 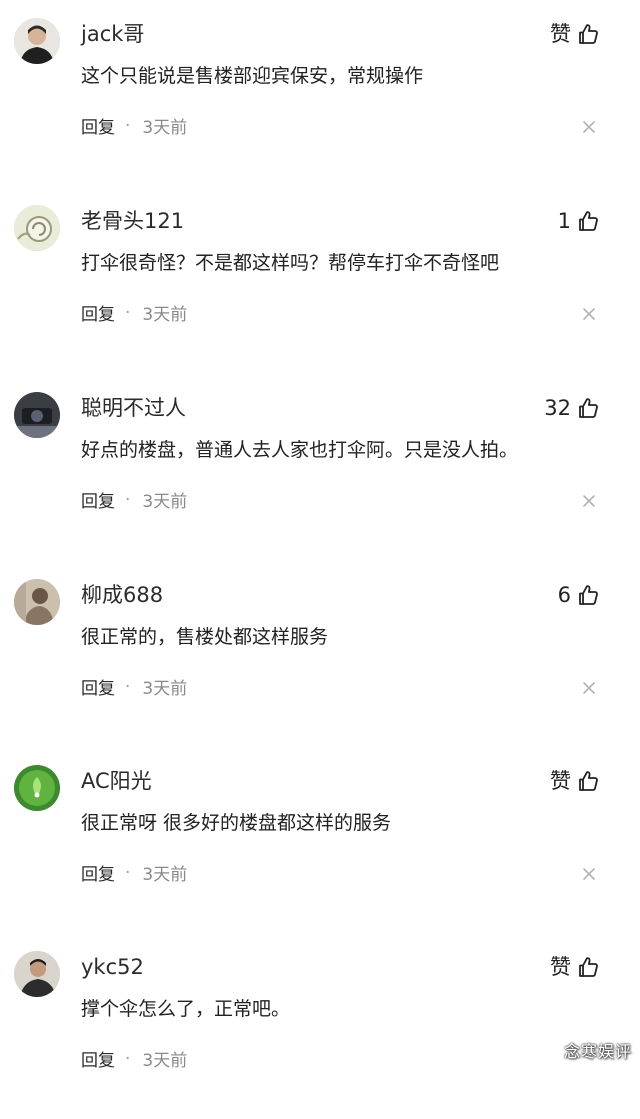 I want to click on like-button: 6, so click(x=579, y=595).